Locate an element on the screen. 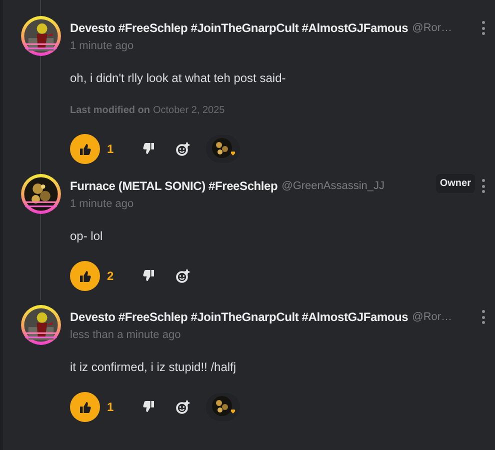  comment-text: it iz confirmed, i iz stupid!! /halfj is located at coordinates (154, 367).